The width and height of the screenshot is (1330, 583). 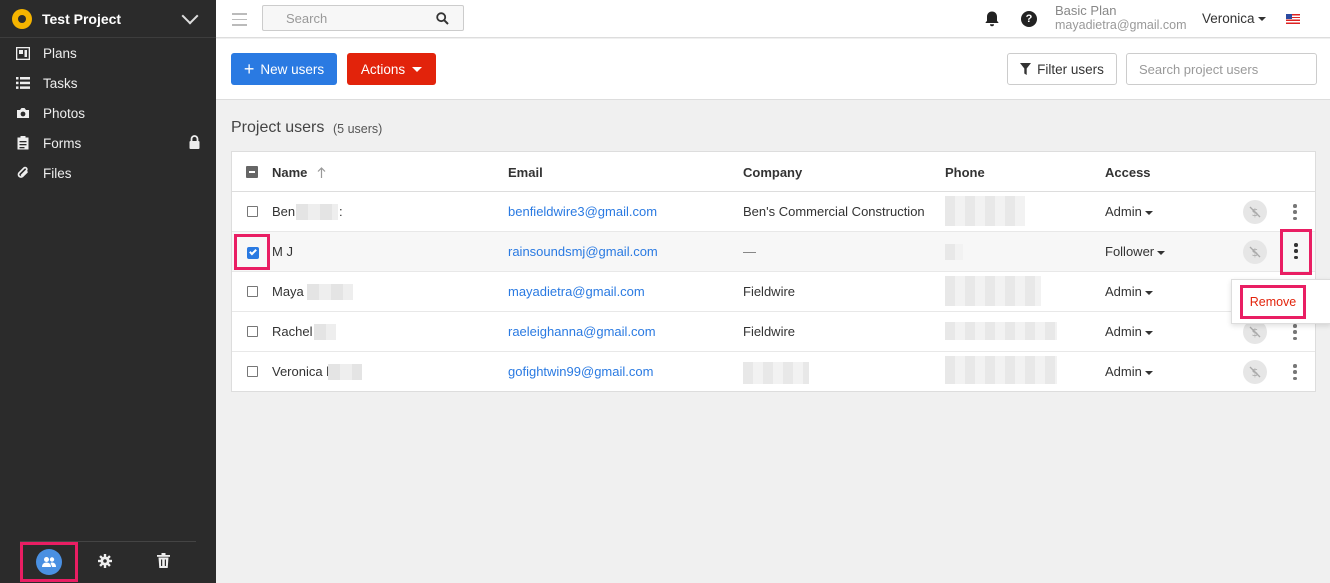 What do you see at coordinates (343, 18) in the screenshot?
I see `search-input` at bounding box center [343, 18].